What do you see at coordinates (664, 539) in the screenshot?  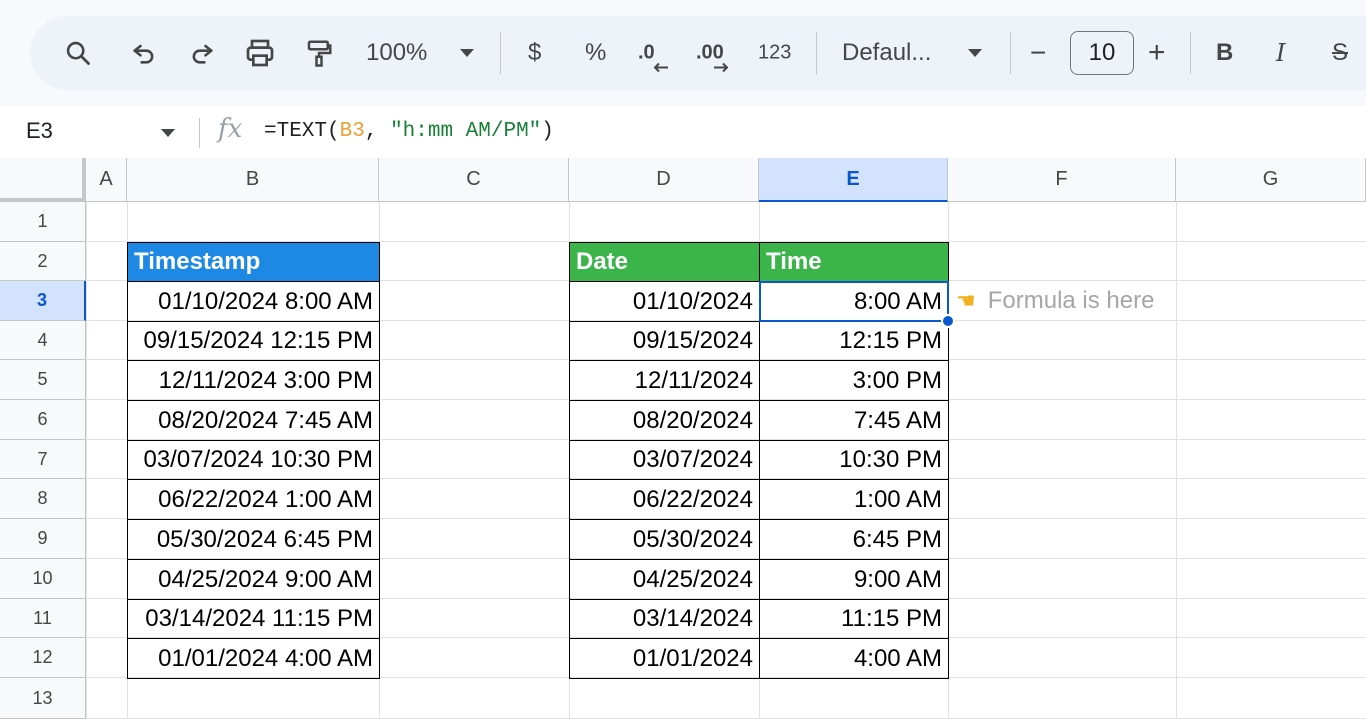 I see `date-cell: 05/30/2024` at bounding box center [664, 539].